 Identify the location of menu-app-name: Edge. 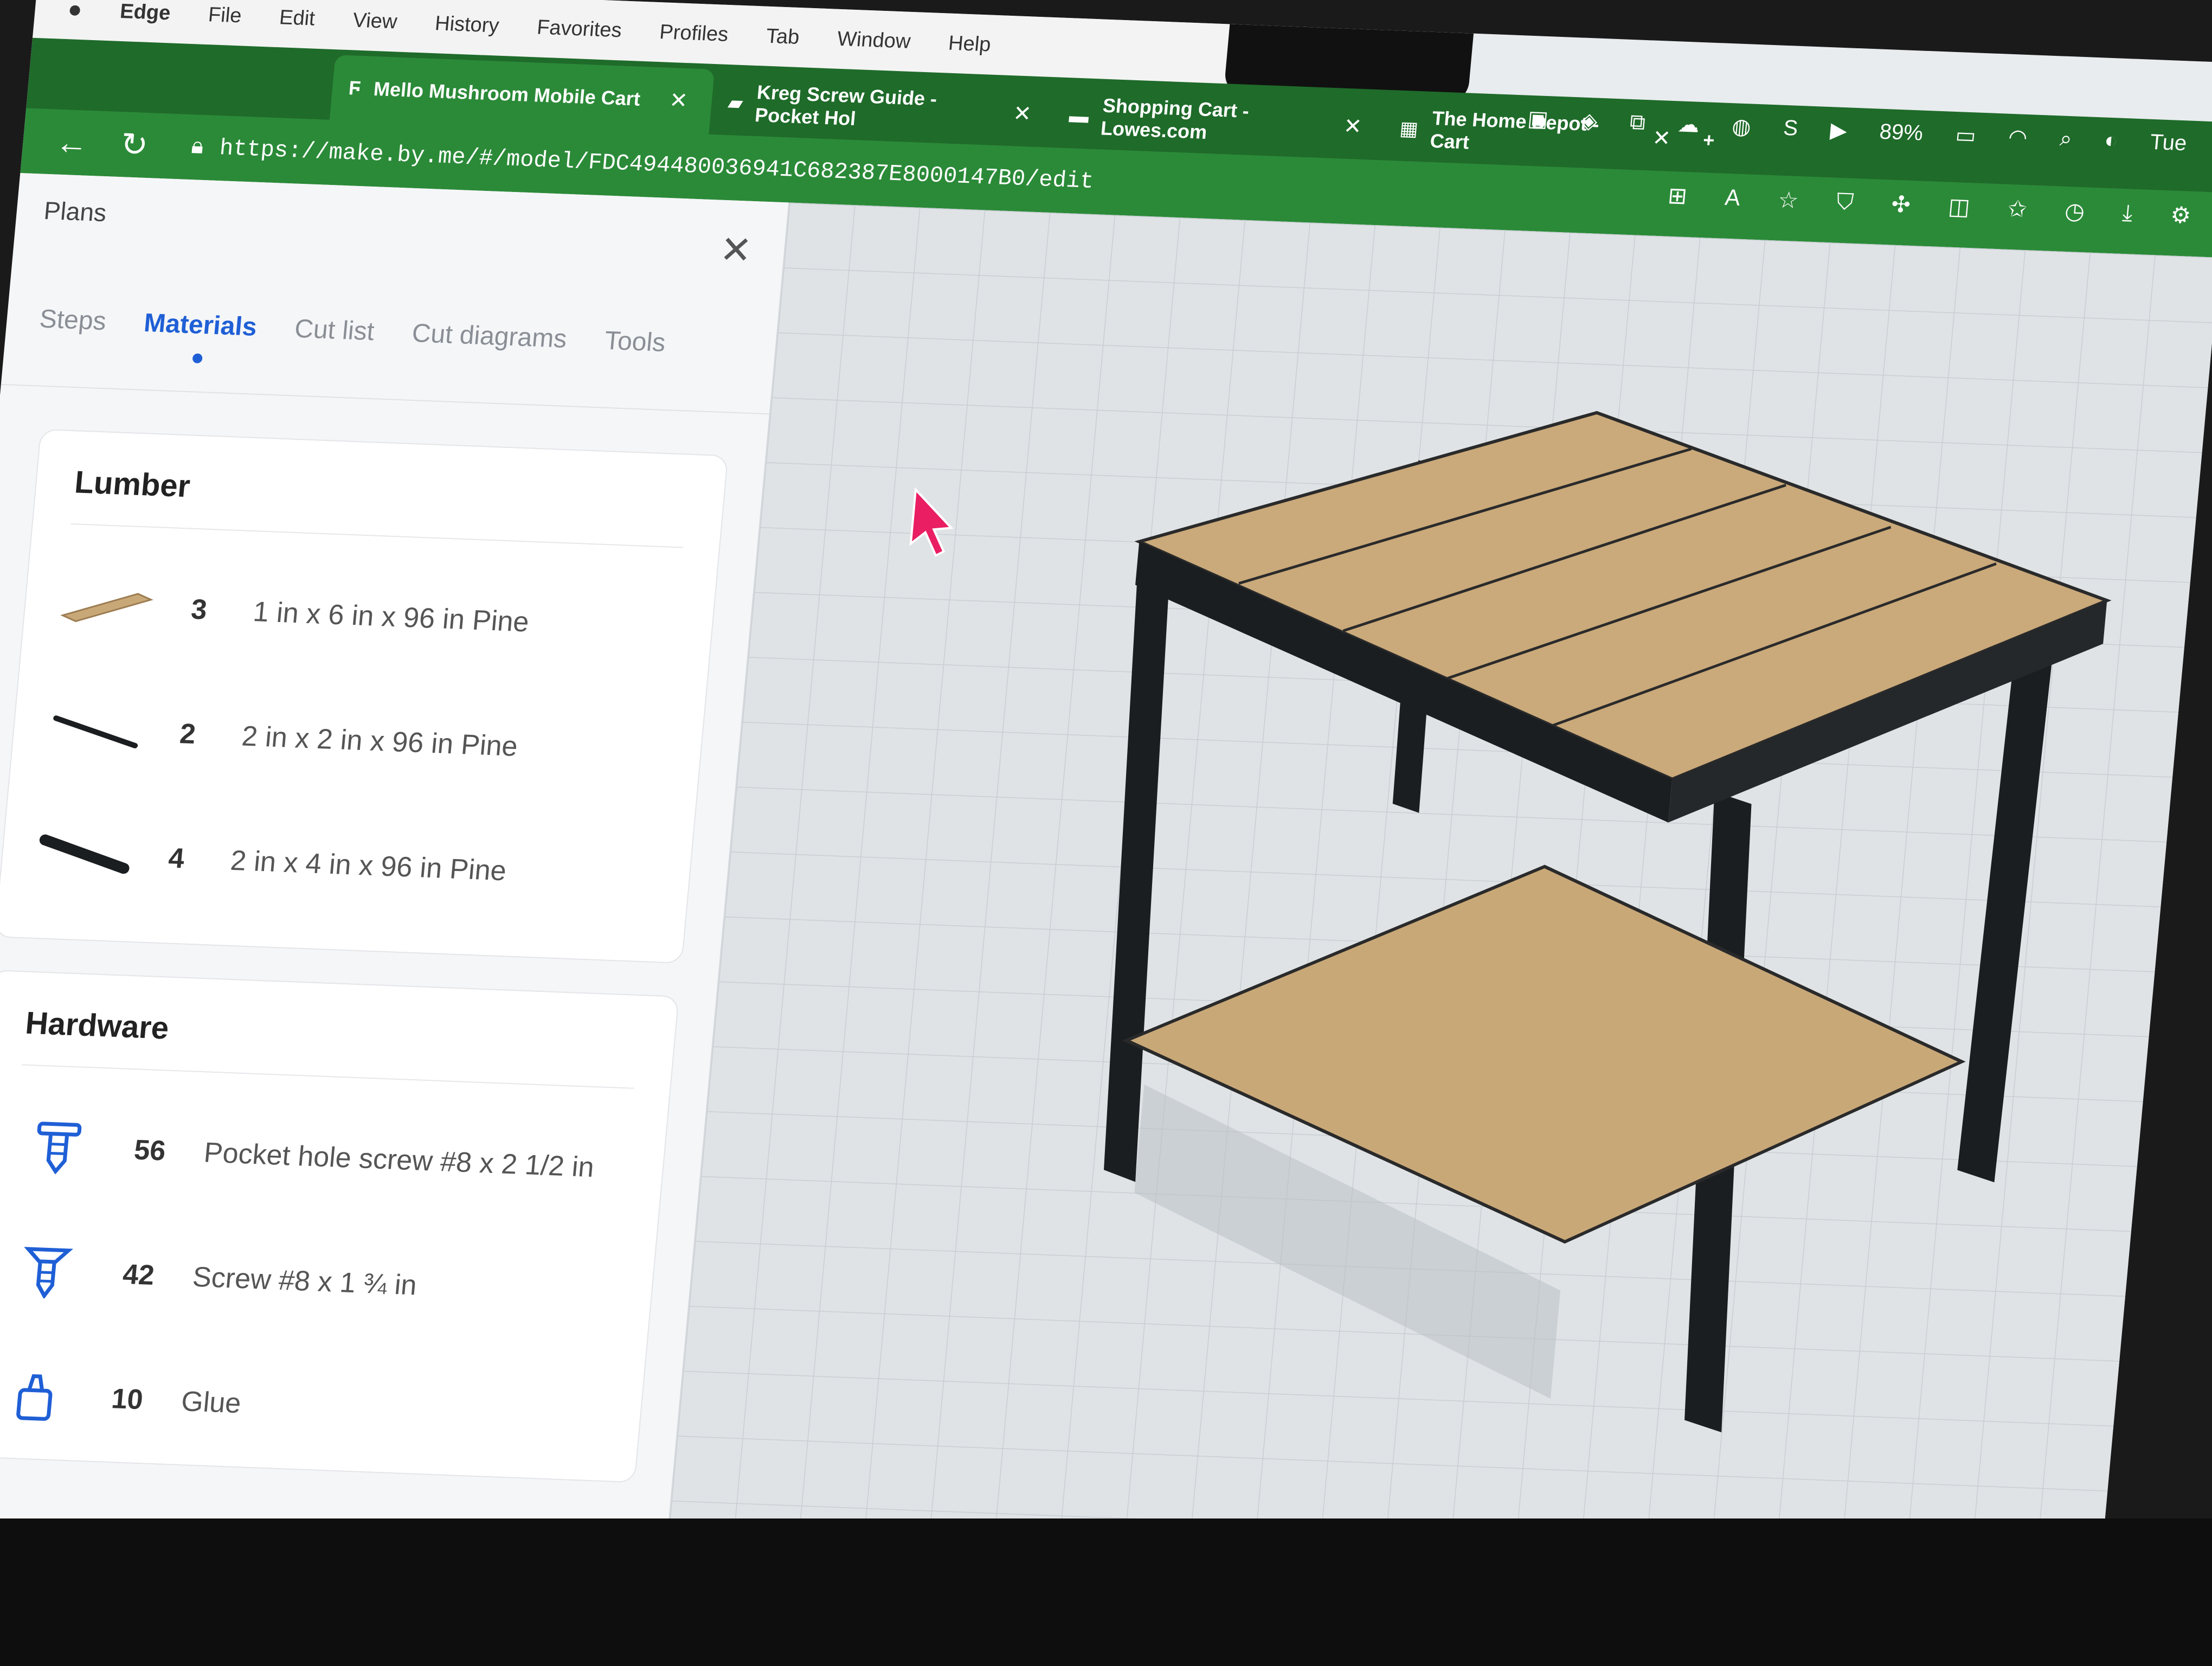
(145, 13).